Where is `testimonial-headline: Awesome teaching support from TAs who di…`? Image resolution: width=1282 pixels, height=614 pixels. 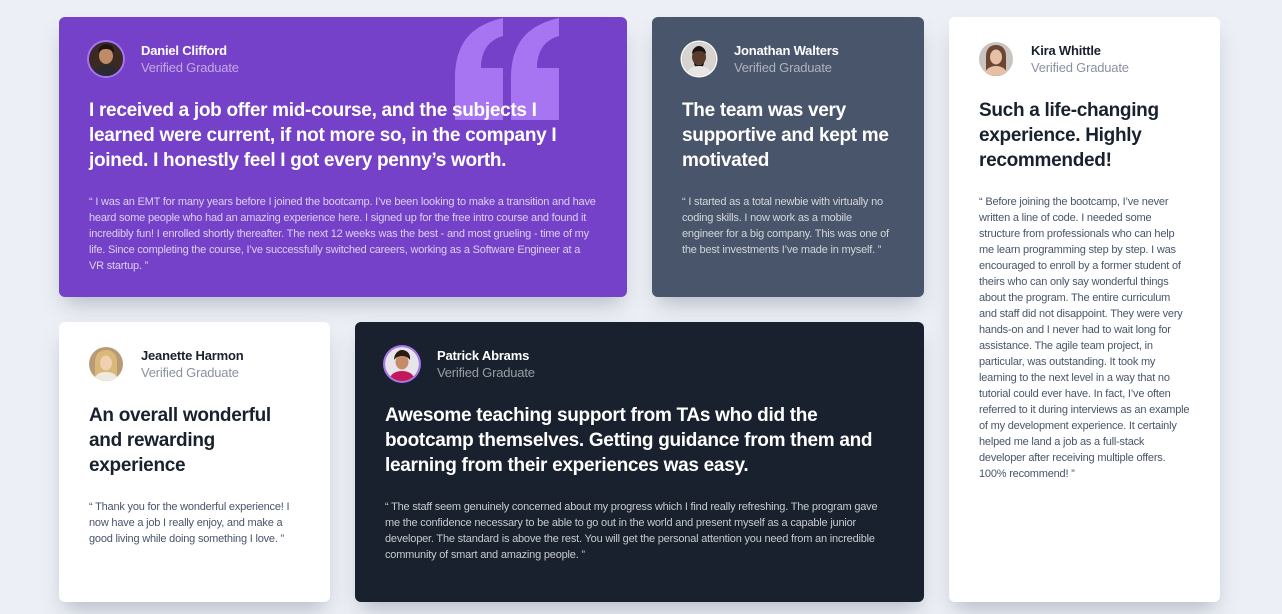 testimonial-headline: Awesome teaching support from TAs who di… is located at coordinates (629, 440).